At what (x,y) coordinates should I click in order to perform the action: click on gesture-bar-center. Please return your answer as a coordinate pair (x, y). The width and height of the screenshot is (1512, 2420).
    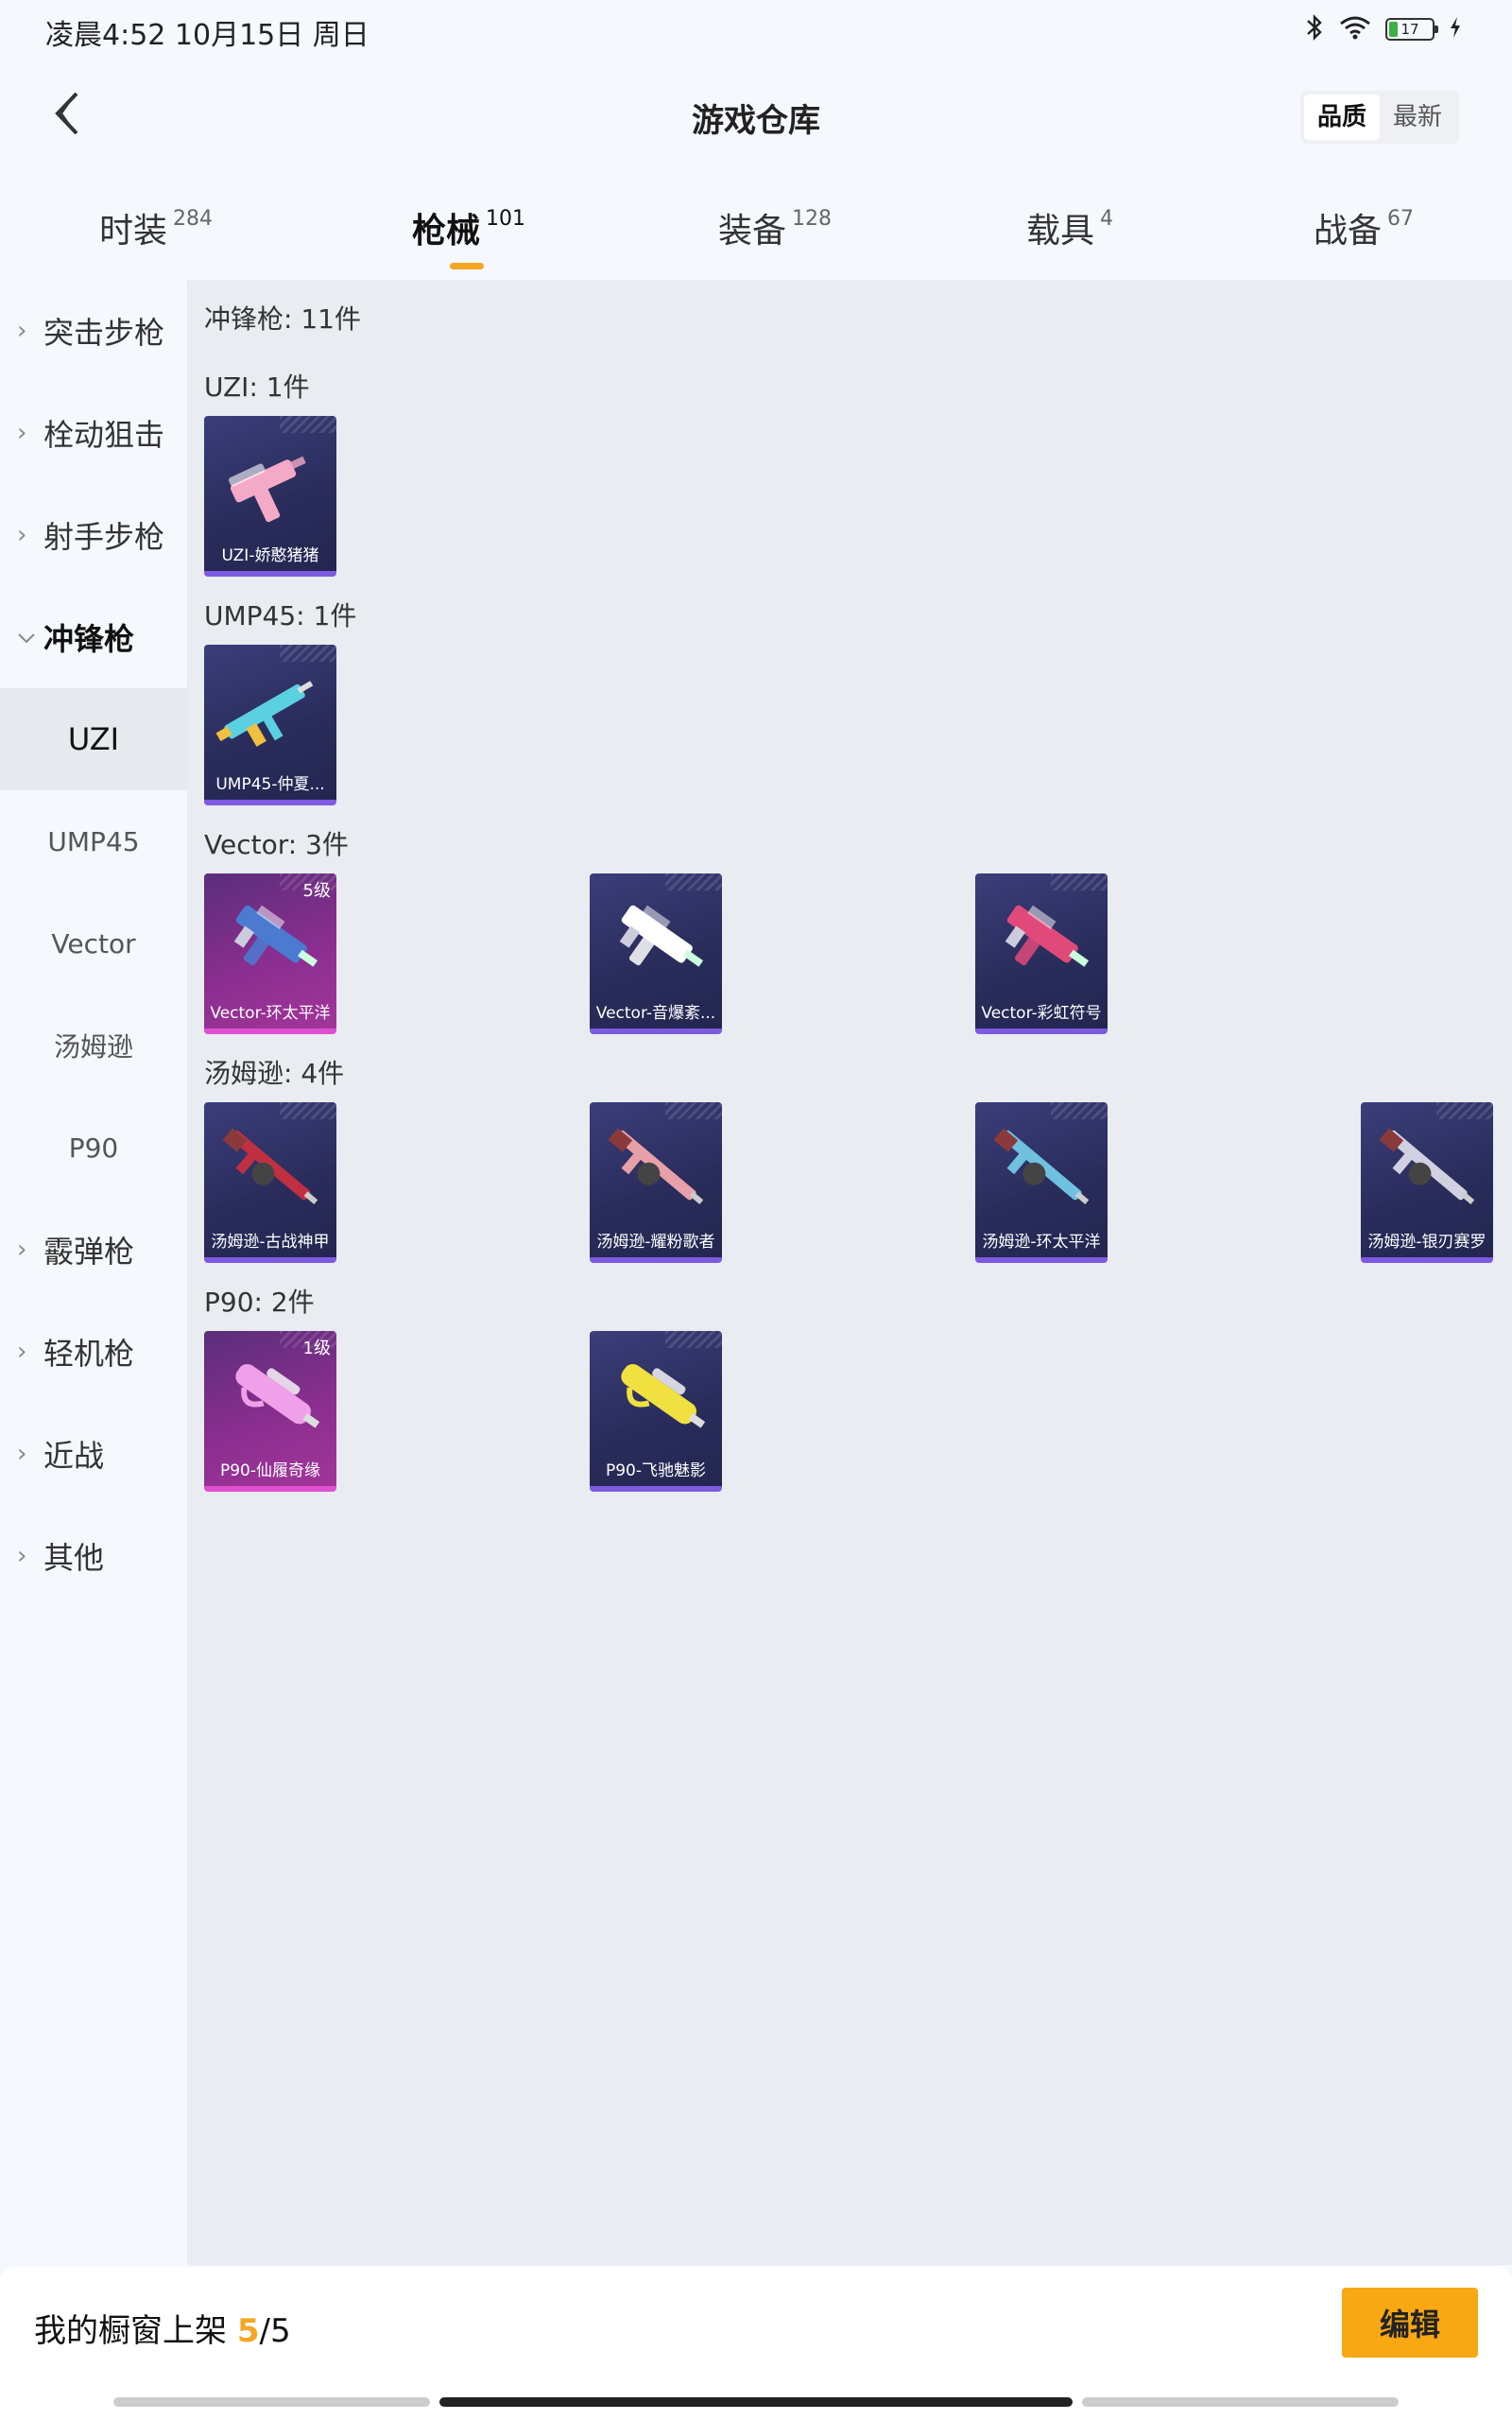
    Looking at the image, I should click on (756, 2402).